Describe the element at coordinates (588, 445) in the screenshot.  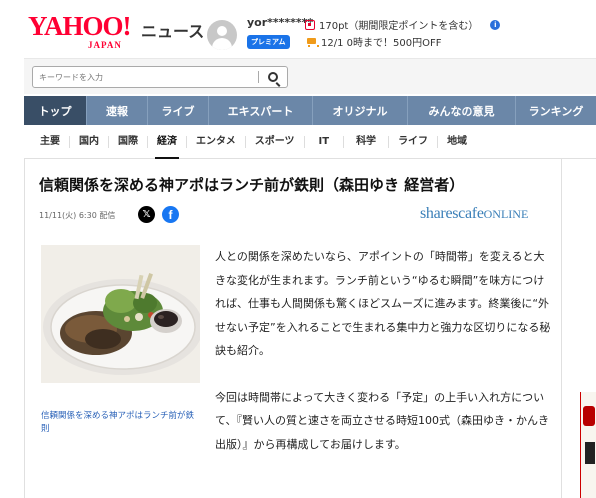
I see `side-advertisement` at that location.